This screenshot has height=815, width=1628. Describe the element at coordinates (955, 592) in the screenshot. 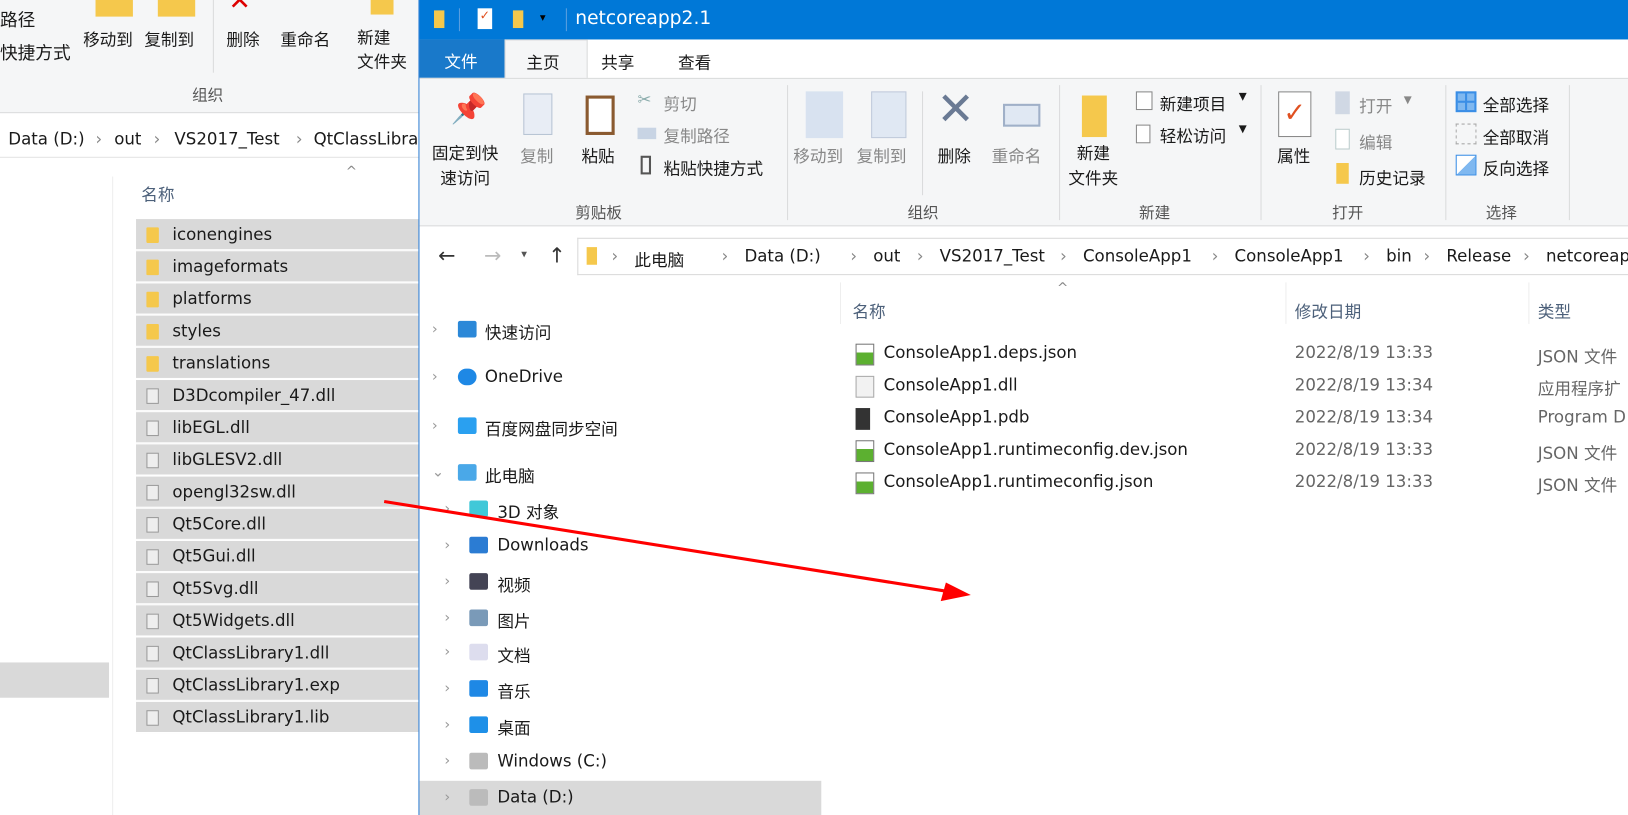

I see `arrow-head` at that location.